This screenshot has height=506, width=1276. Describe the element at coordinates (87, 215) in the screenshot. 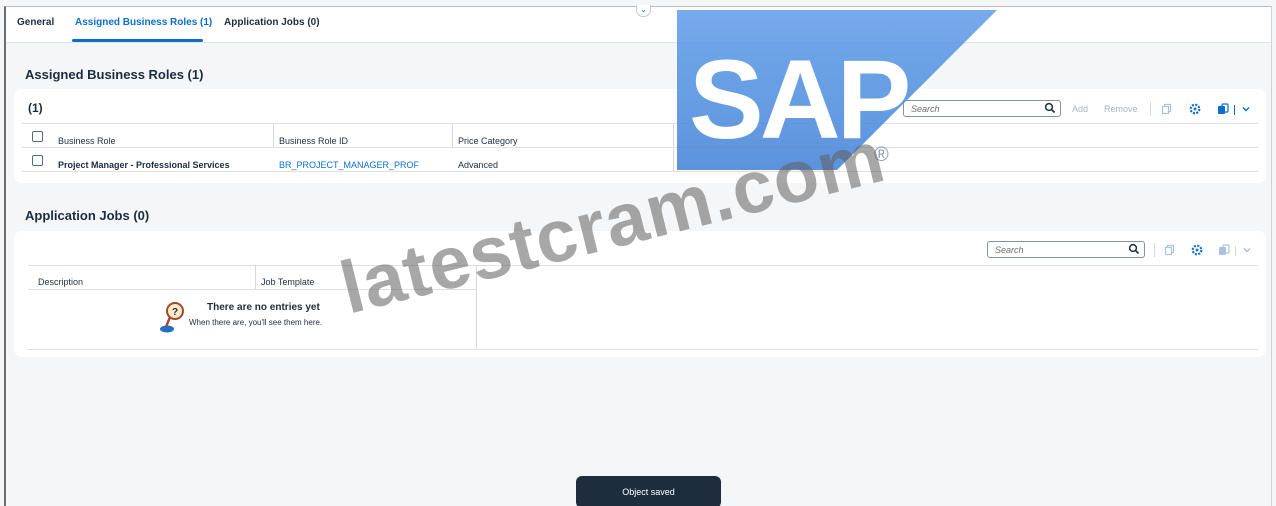

I see `jobs-section-title: Application Jobs (0)` at that location.